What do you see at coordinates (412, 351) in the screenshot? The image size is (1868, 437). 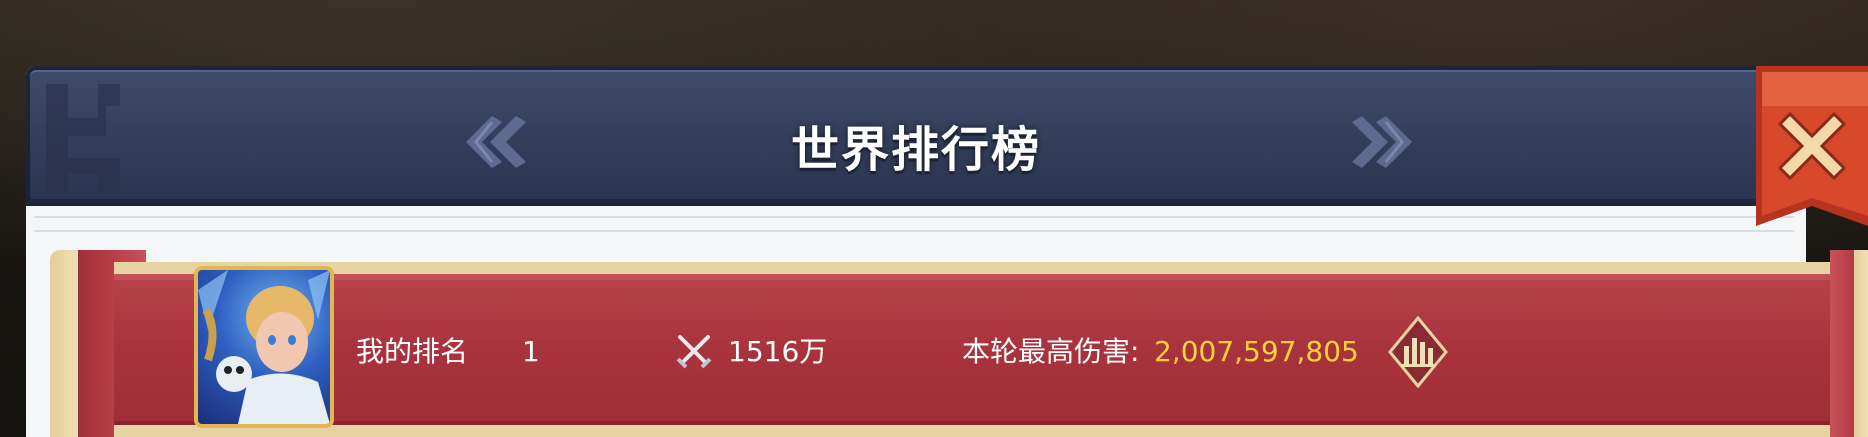 I see `my-rank-label: 我的排名` at bounding box center [412, 351].